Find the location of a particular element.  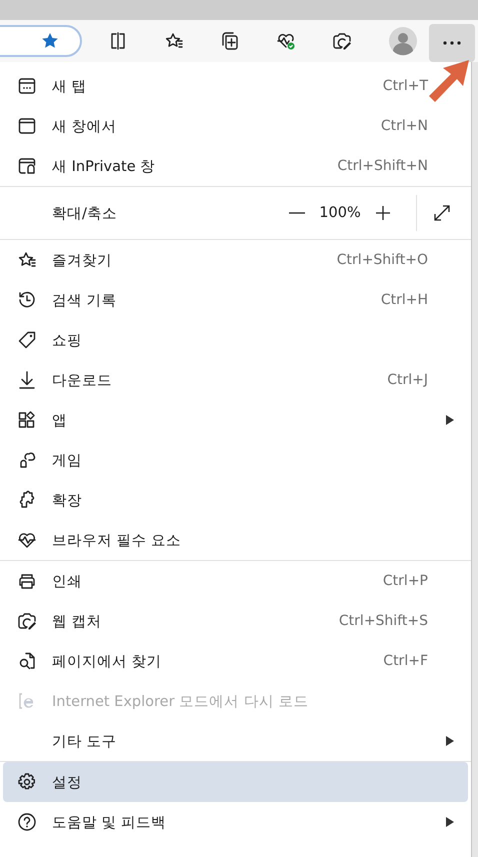

menu-item: 게임 is located at coordinates (235, 460).